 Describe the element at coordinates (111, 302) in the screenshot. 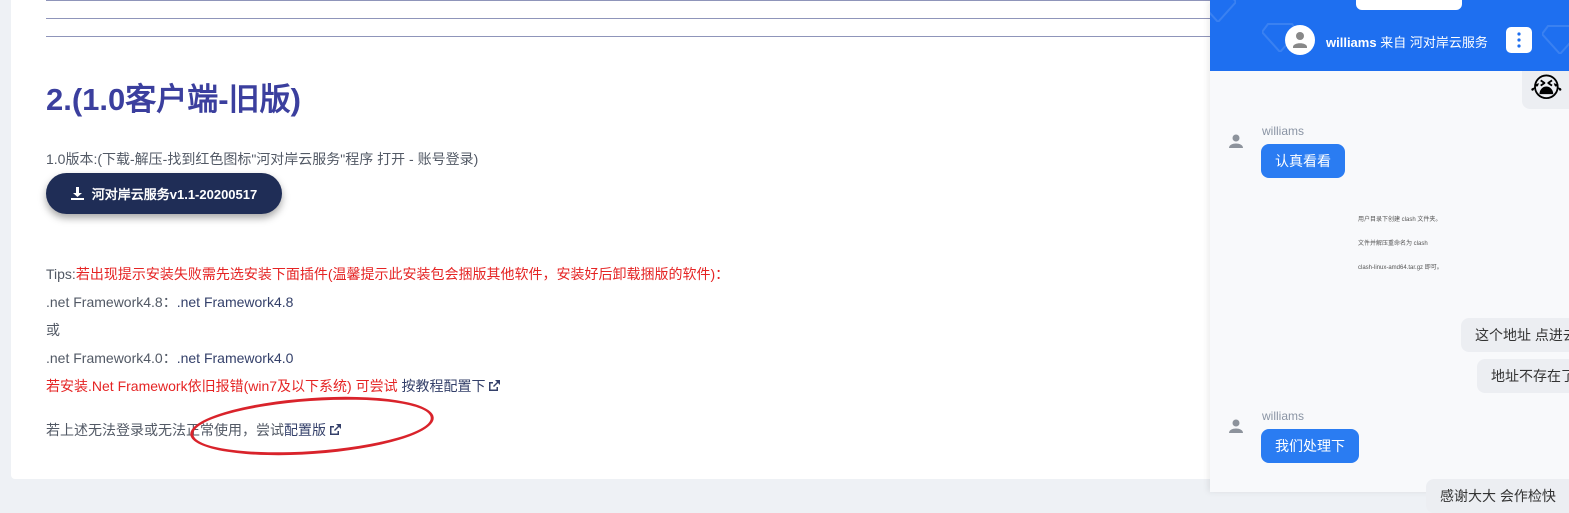

I see `net48-prefix: .net Framework4.8：` at that location.